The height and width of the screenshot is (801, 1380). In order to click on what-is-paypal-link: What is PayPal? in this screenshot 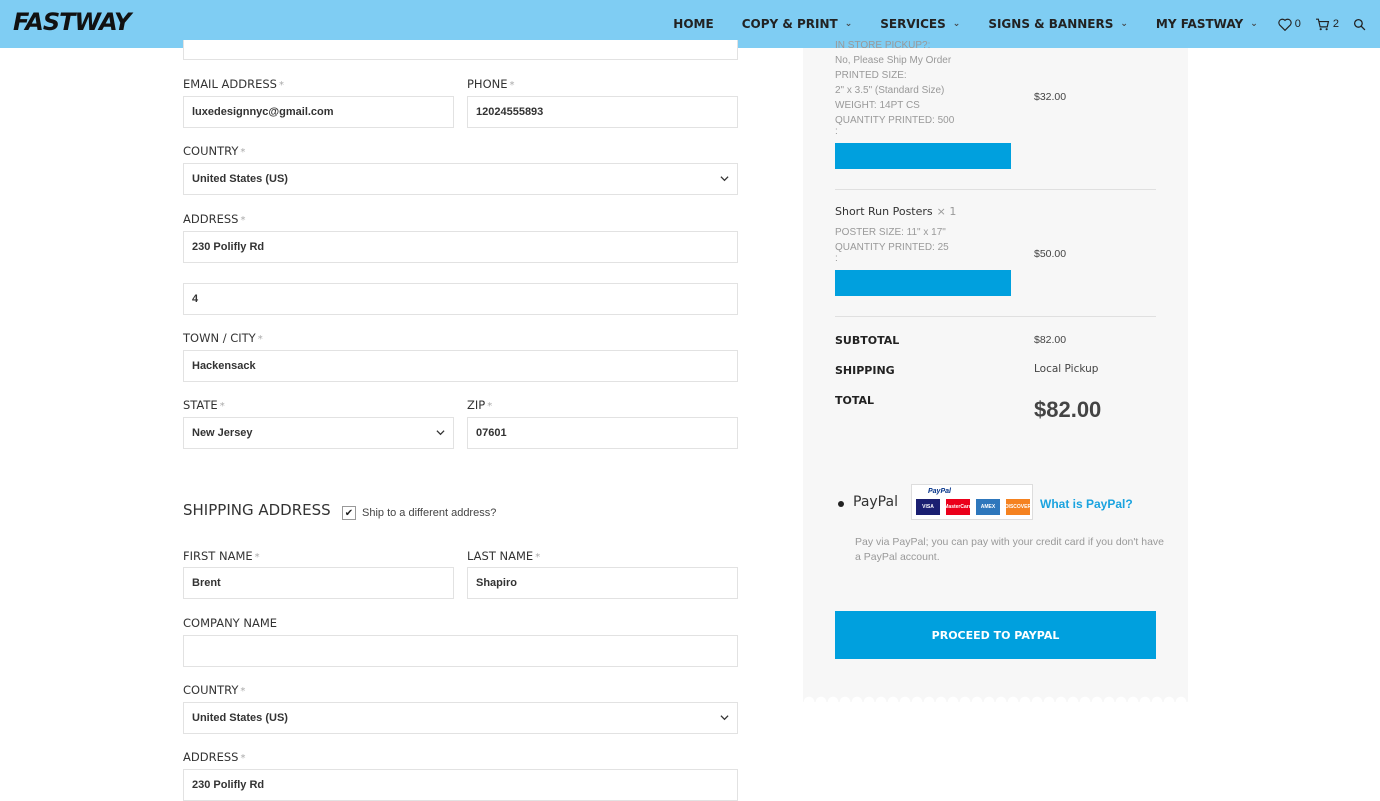, I will do `click(1086, 504)`.